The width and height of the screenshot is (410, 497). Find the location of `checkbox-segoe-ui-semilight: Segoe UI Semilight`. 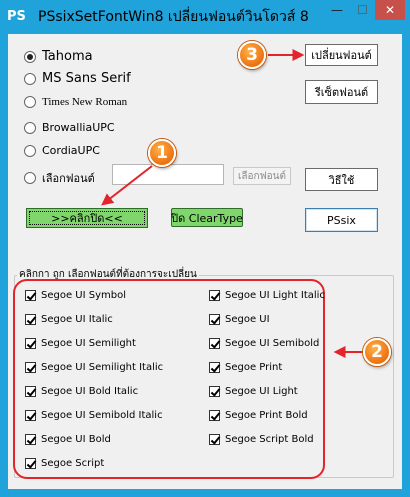

checkbox-segoe-ui-semilight: Segoe UI Semilight is located at coordinates (80, 343).